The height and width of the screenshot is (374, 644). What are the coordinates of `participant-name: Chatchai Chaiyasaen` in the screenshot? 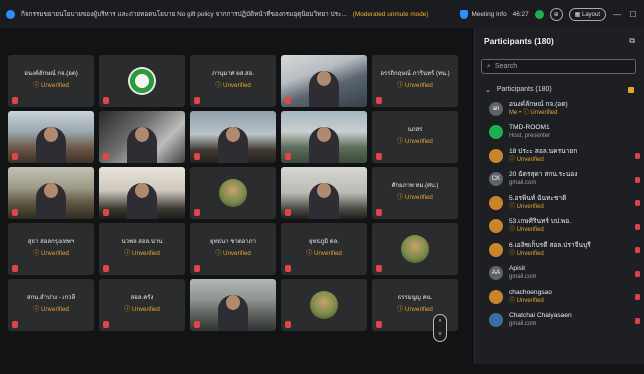 It's located at (540, 316).